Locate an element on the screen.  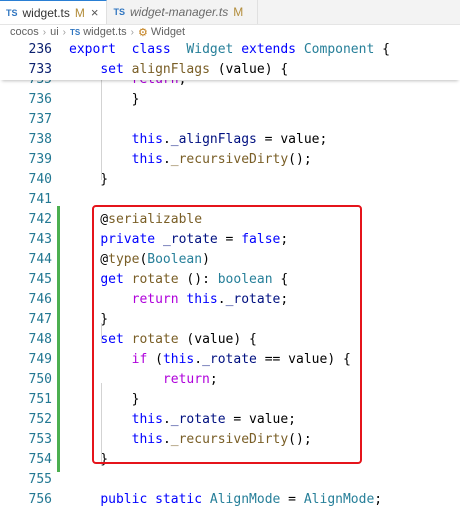
code-token: (value) { is located at coordinates (249, 69).